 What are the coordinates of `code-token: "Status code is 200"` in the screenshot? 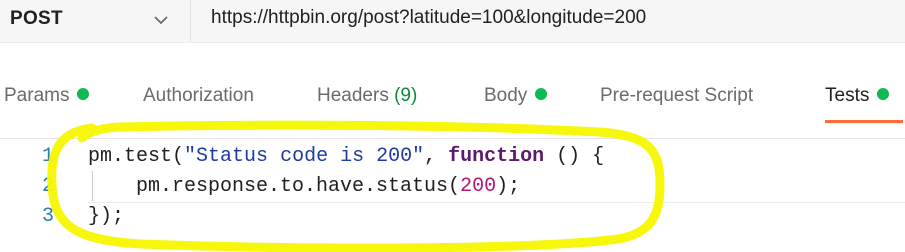 It's located at (304, 156).